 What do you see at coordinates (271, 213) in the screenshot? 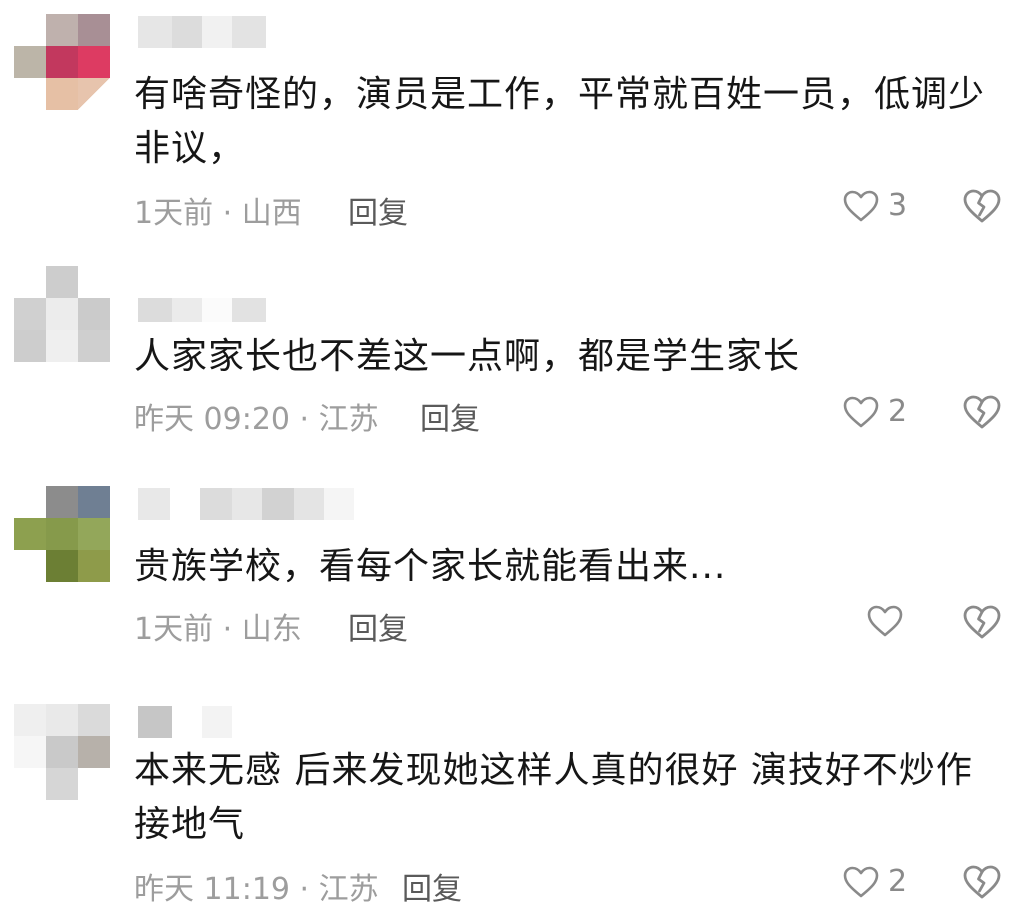
I see `comment-location: 山西` at bounding box center [271, 213].